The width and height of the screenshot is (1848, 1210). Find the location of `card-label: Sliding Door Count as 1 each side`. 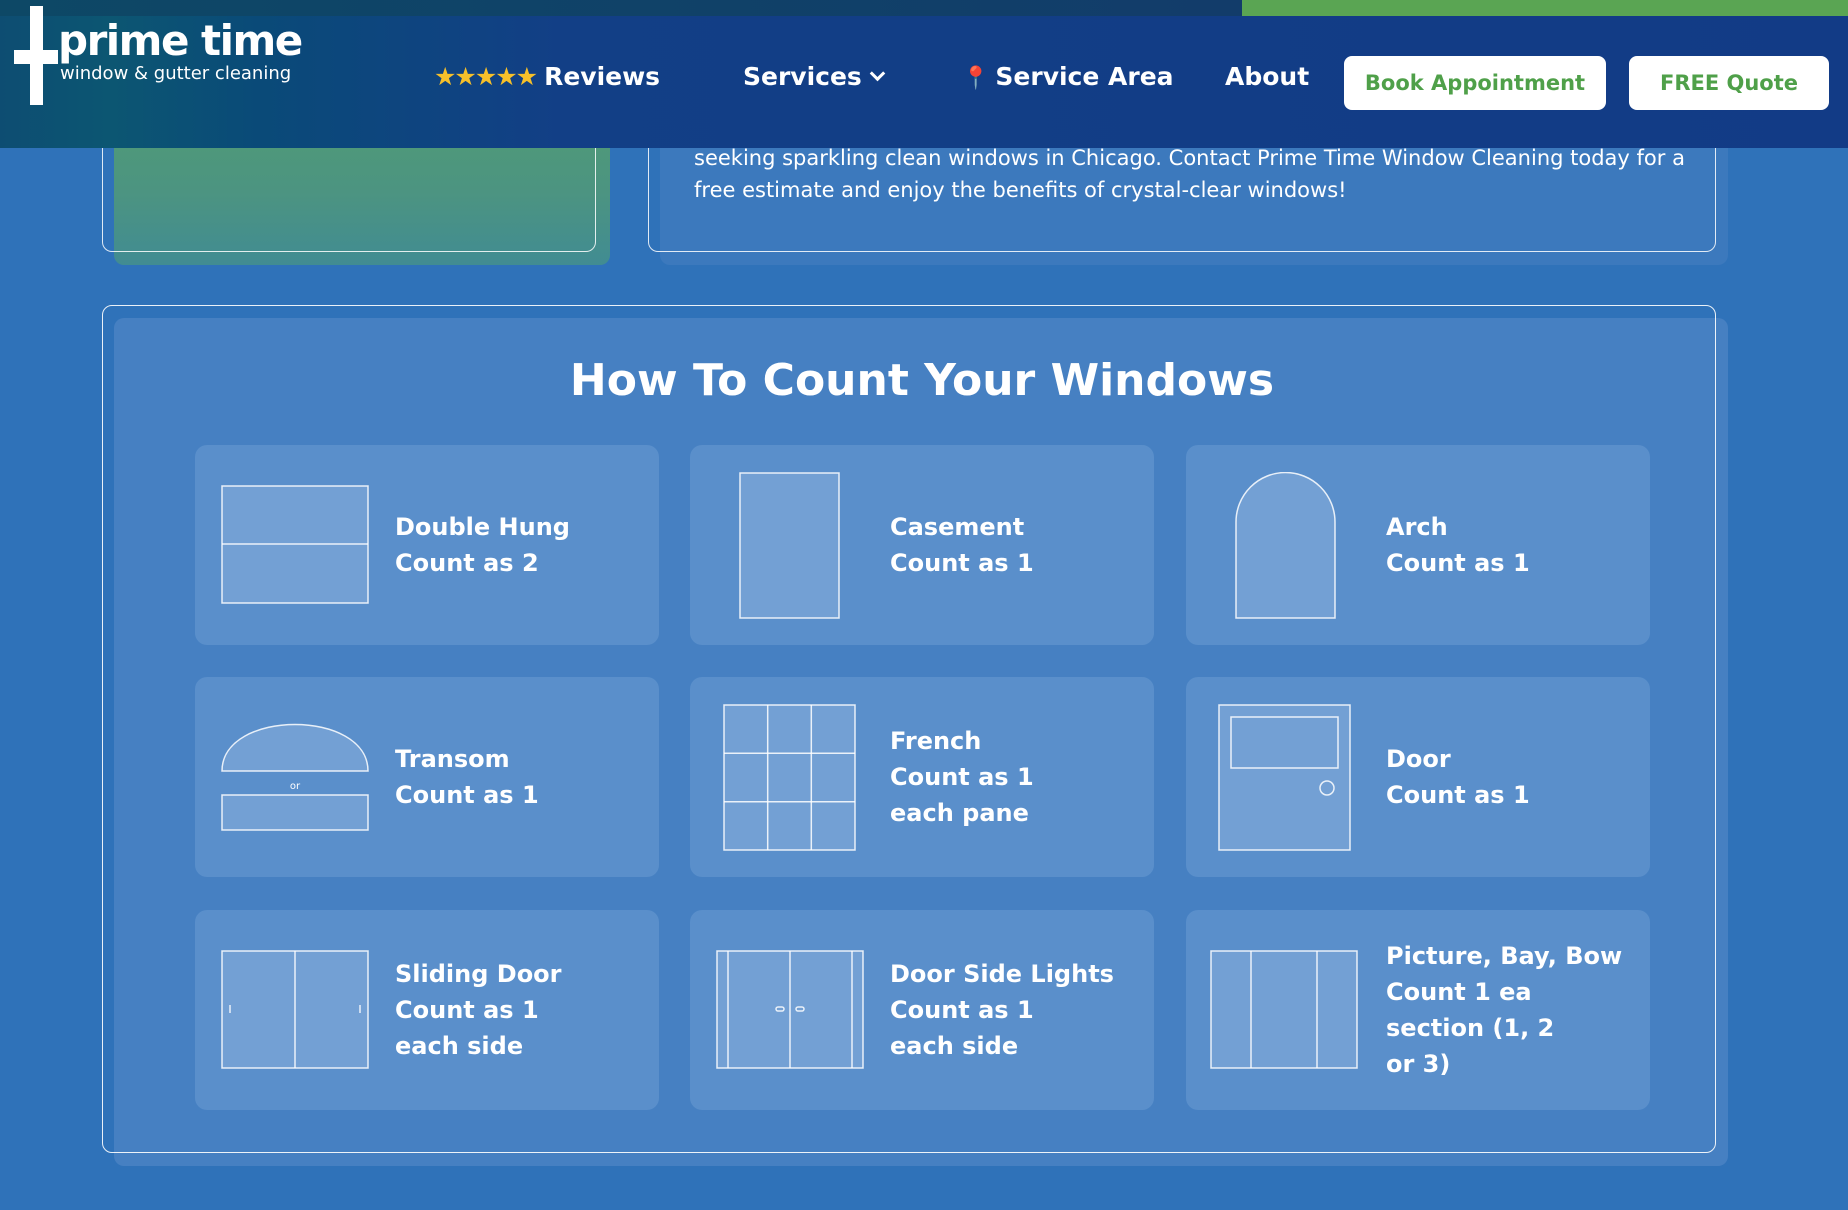

card-label: Sliding Door Count as 1 each side is located at coordinates (520, 1010).